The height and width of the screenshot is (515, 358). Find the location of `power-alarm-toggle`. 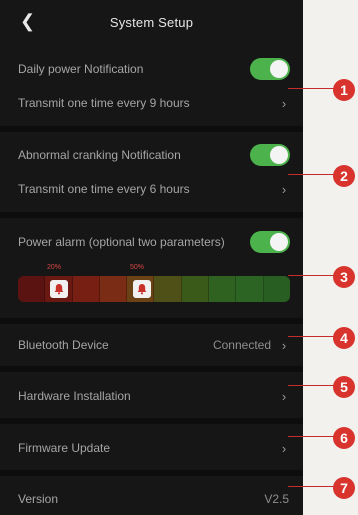

power-alarm-toggle is located at coordinates (270, 242).